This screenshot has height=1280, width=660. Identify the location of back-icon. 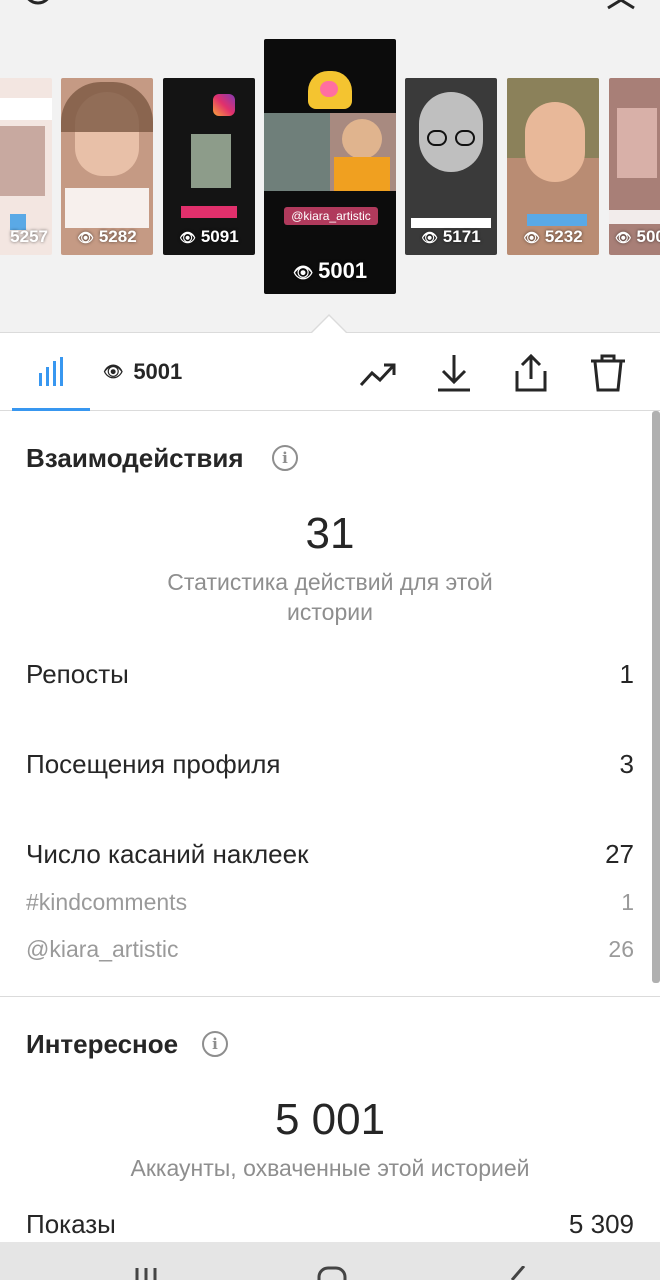
(516, 1273).